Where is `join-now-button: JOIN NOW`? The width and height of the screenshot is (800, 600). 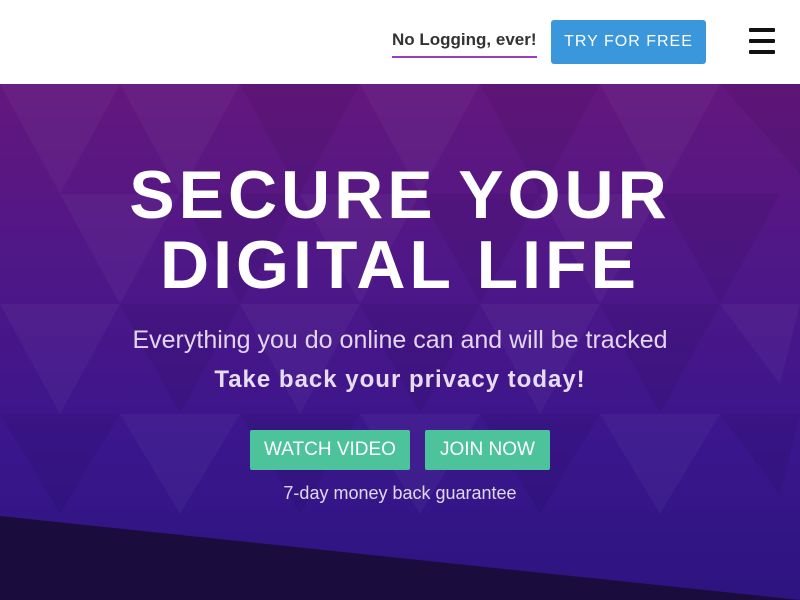 join-now-button: JOIN NOW is located at coordinates (487, 450).